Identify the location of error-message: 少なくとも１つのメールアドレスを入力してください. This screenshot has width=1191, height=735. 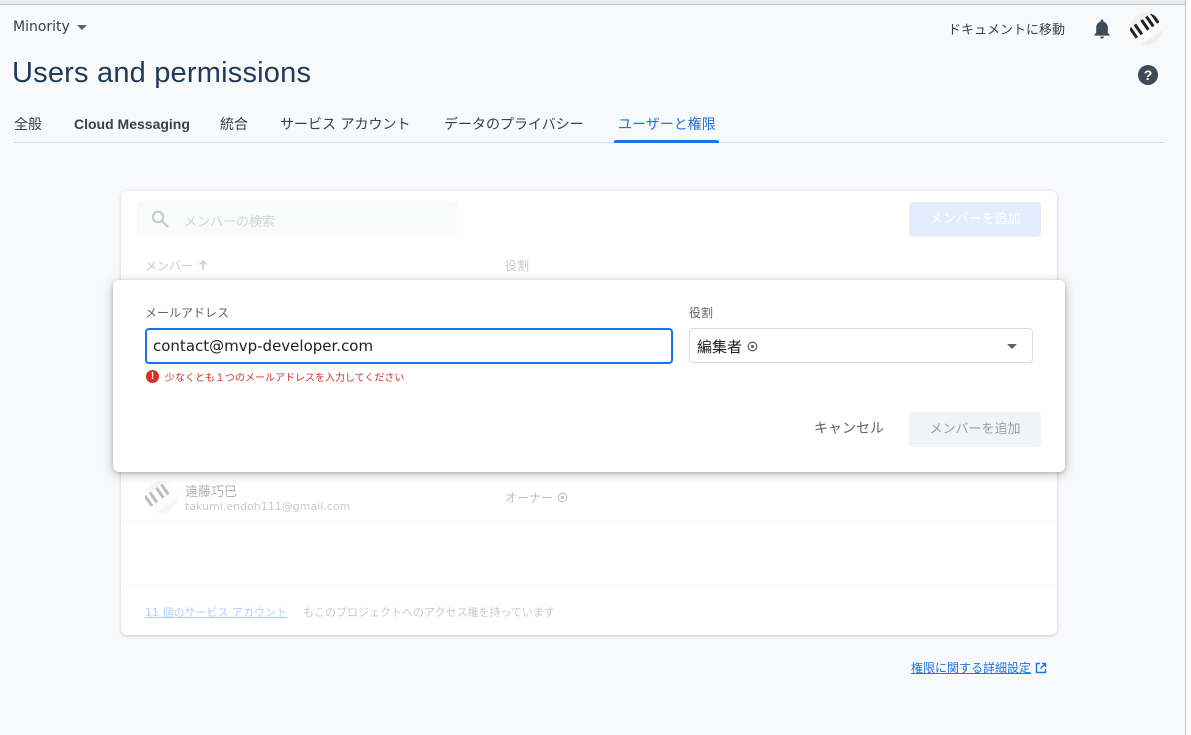
(285, 378).